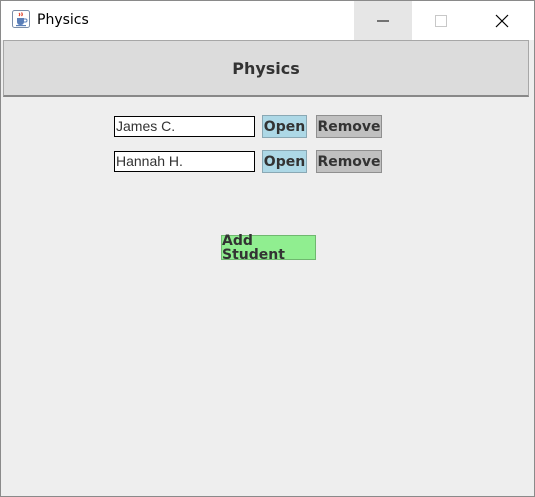 This screenshot has height=497, width=535. What do you see at coordinates (21, 19) in the screenshot?
I see `java-cup-icon` at bounding box center [21, 19].